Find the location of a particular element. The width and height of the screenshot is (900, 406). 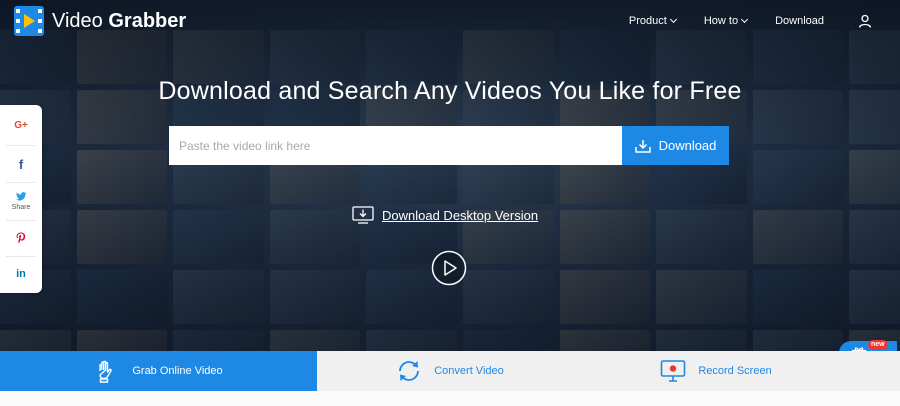

tab-grab-online-video: Grab Online Video is located at coordinates (158, 371).